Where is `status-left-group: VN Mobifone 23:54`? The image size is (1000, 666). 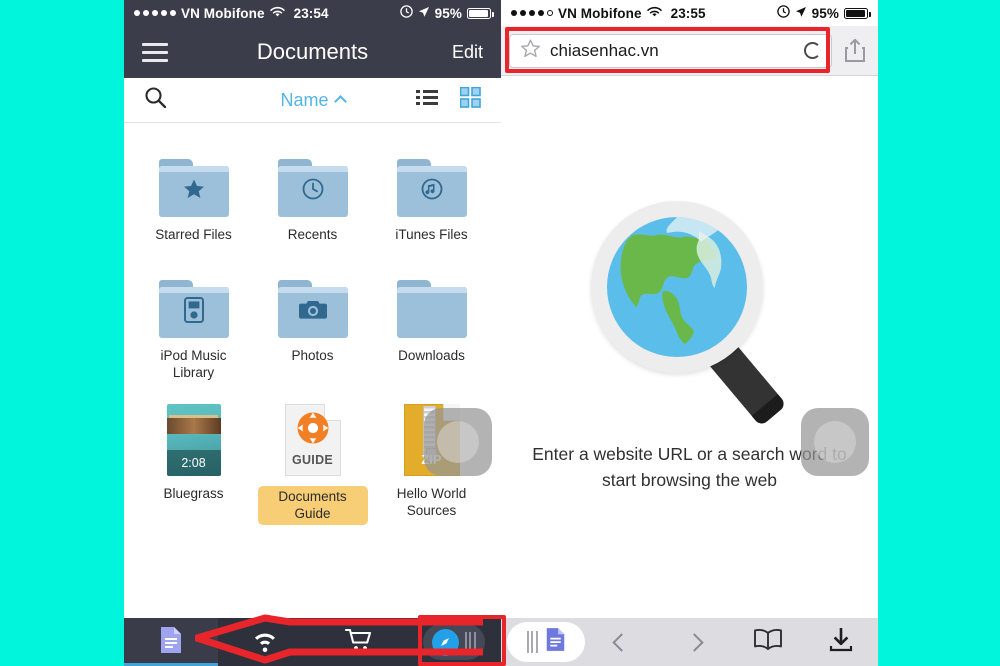 status-left-group: VN Mobifone 23:54 is located at coordinates (231, 13).